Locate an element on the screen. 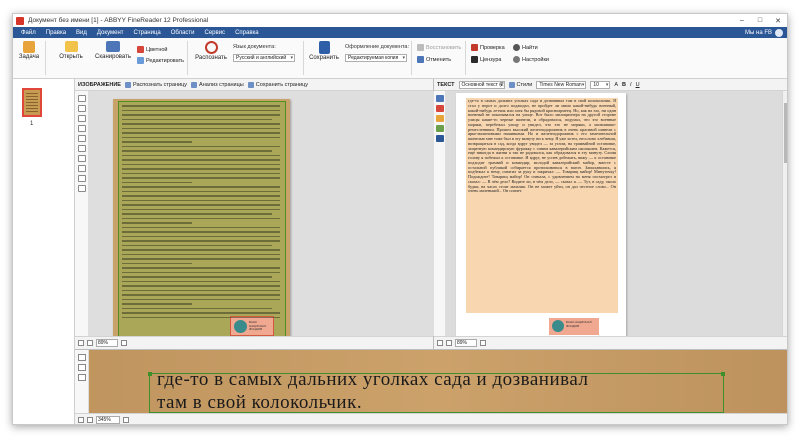 The width and height of the screenshot is (800, 437). account-link: Мы на FB is located at coordinates (764, 32).